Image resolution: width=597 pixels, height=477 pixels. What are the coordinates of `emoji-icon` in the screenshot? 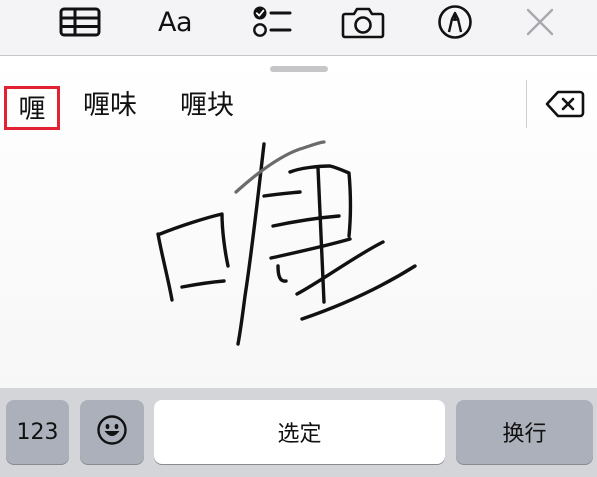 It's located at (112, 432).